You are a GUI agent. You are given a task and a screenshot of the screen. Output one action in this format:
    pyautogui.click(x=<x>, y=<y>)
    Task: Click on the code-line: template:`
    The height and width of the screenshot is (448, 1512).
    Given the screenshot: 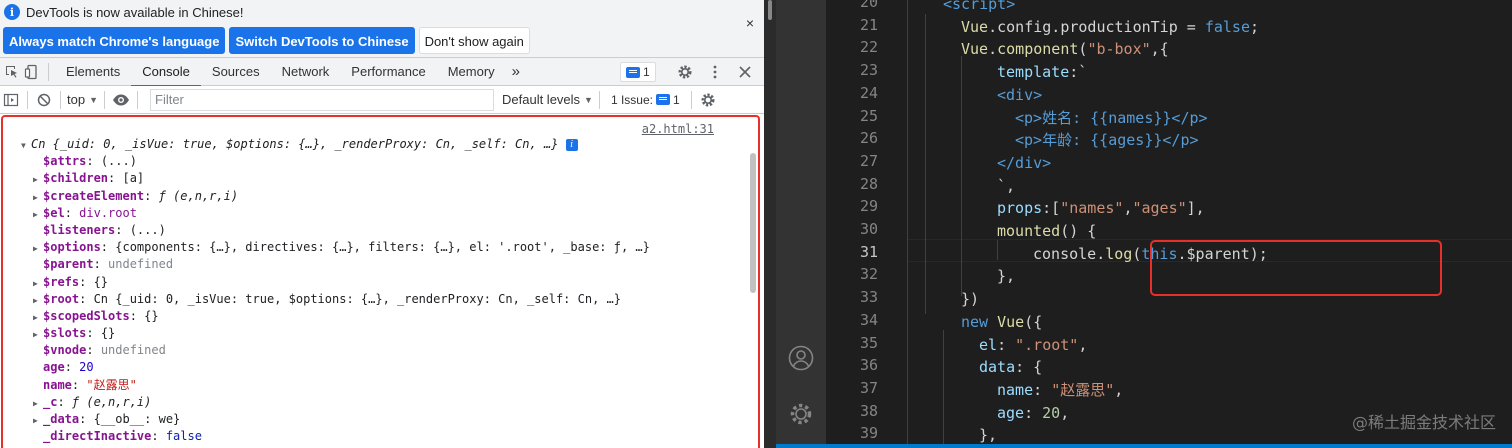 What is the action you would take?
    pyautogui.click(x=1042, y=72)
    